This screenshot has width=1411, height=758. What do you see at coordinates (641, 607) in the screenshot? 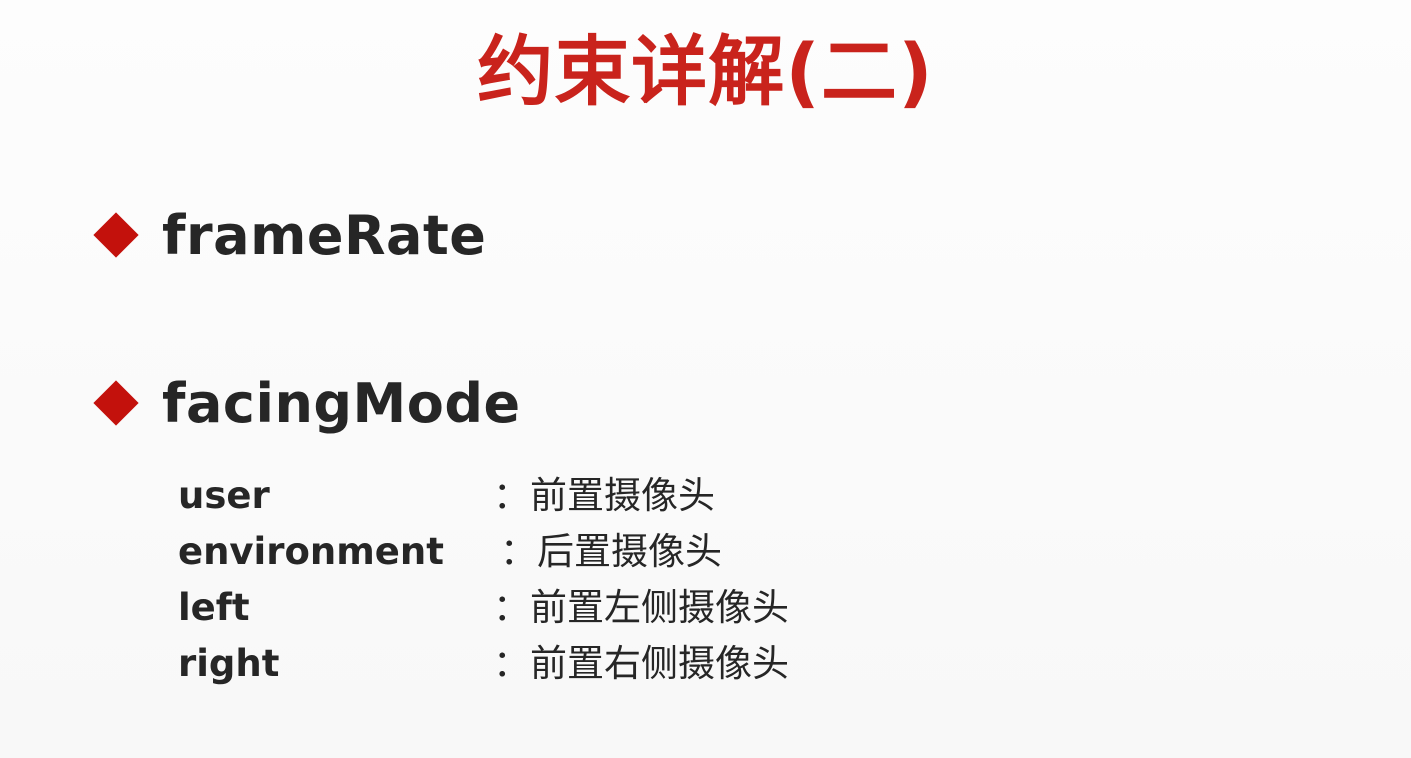
I see `option-description: ：前置左侧摄像头` at bounding box center [641, 607].